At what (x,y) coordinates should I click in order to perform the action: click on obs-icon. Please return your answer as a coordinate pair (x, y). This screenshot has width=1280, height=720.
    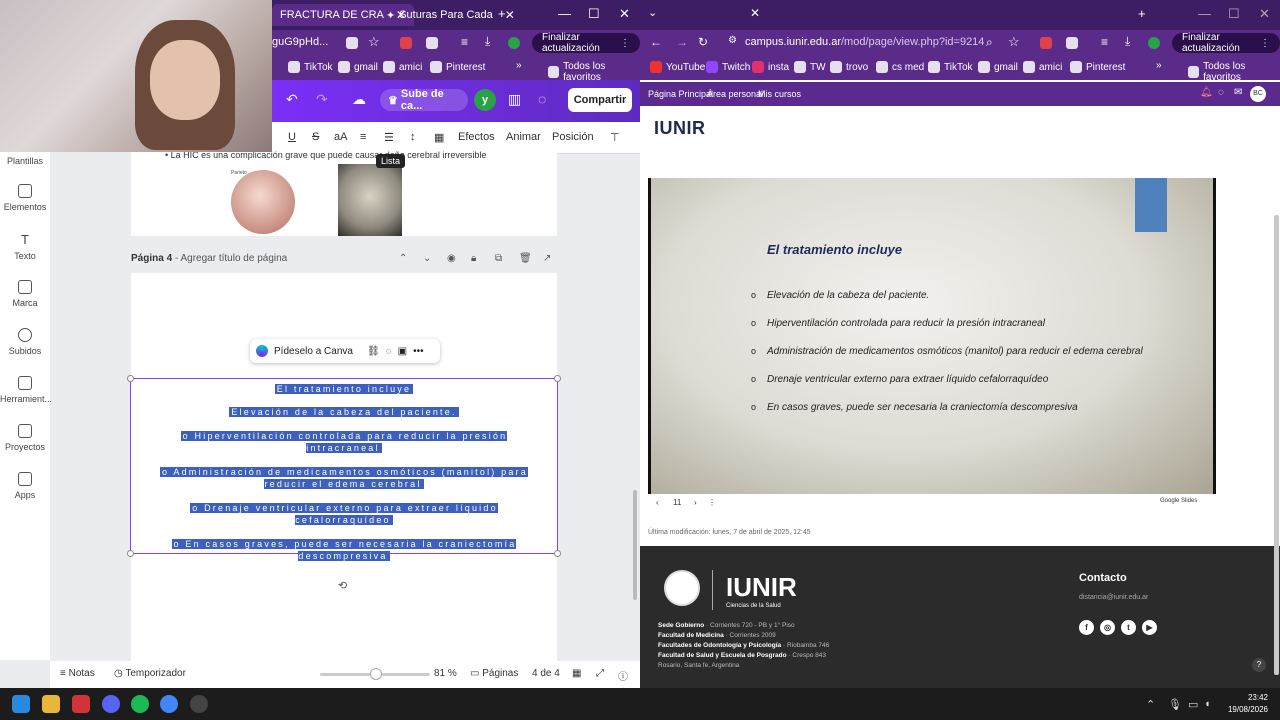
    Looking at the image, I should click on (199, 704).